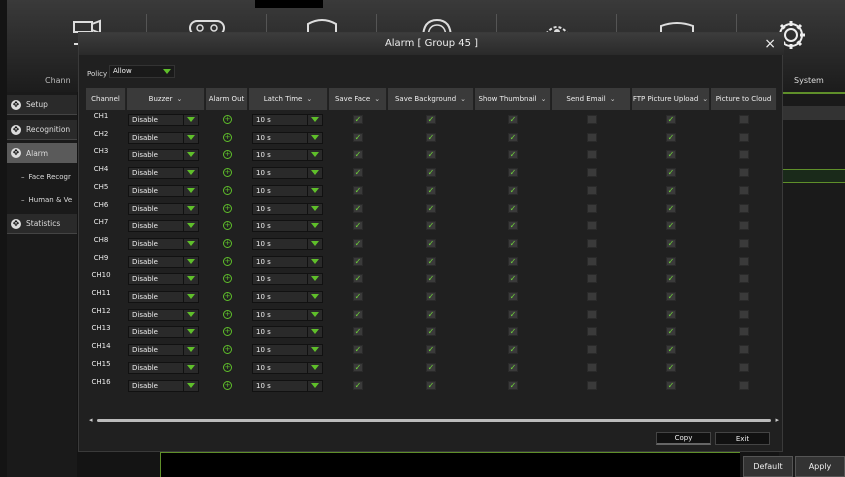 This screenshot has height=477, width=845. I want to click on column-header-ftp-picture-upload: FTP Picture Upload ⌄, so click(671, 99).